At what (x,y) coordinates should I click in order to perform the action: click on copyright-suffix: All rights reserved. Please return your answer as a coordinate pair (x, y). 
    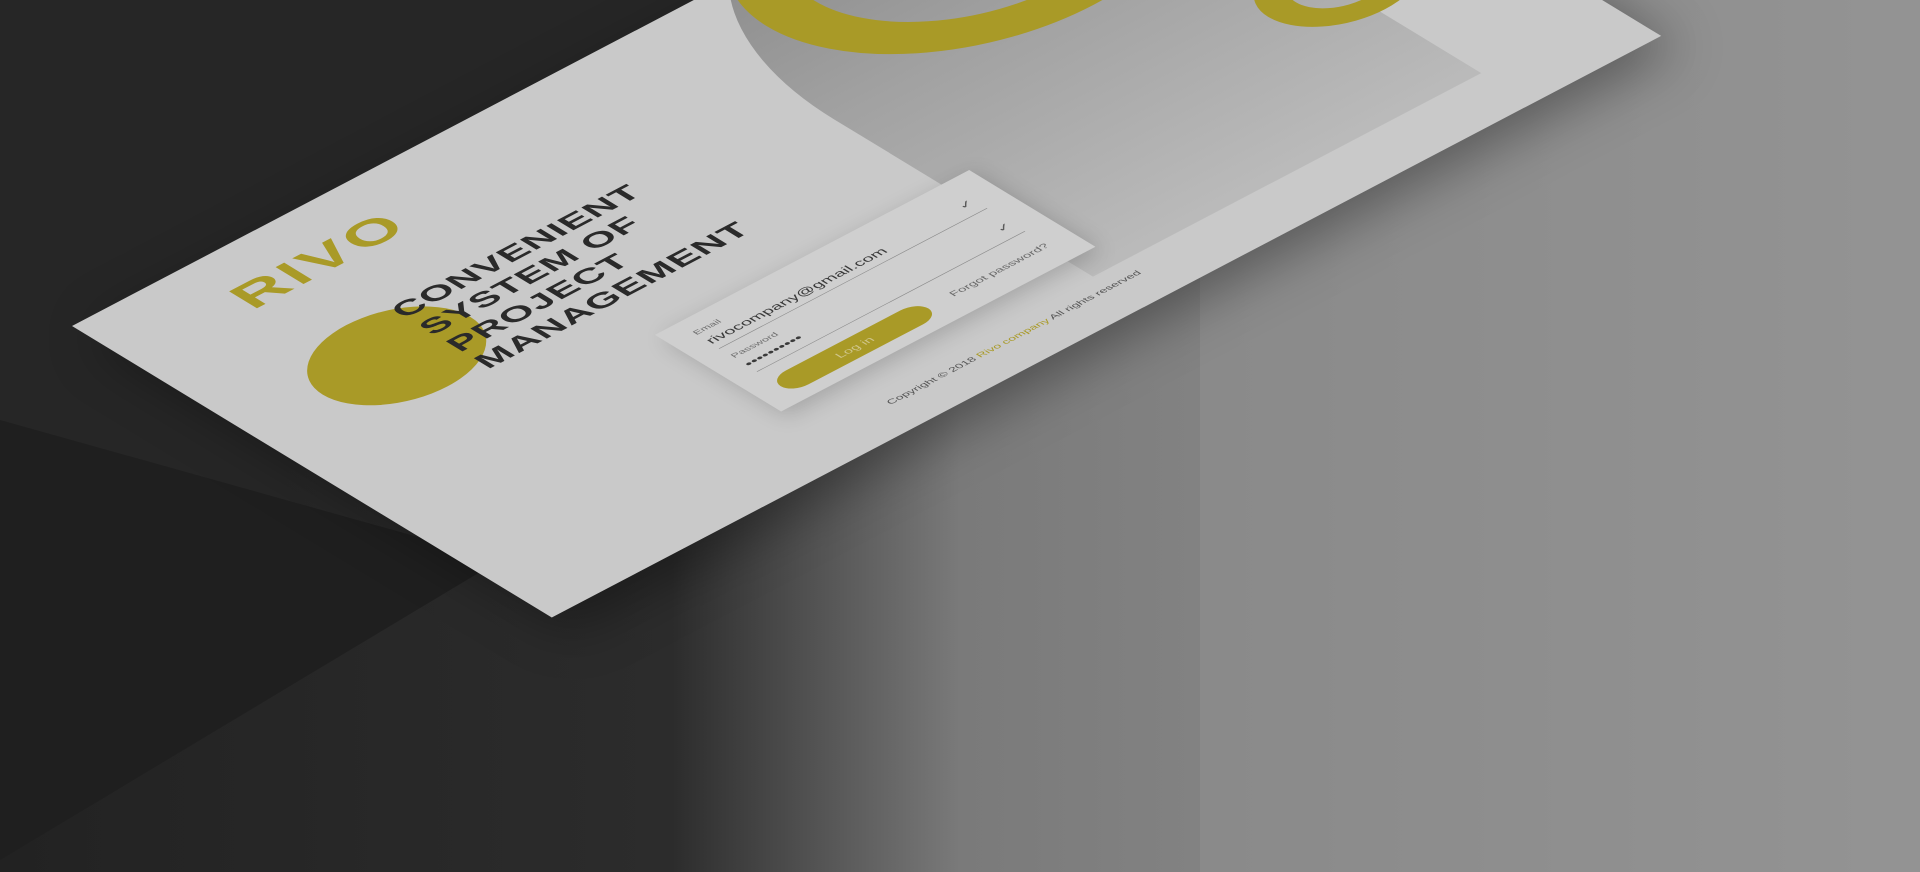
    Looking at the image, I should click on (1095, 294).